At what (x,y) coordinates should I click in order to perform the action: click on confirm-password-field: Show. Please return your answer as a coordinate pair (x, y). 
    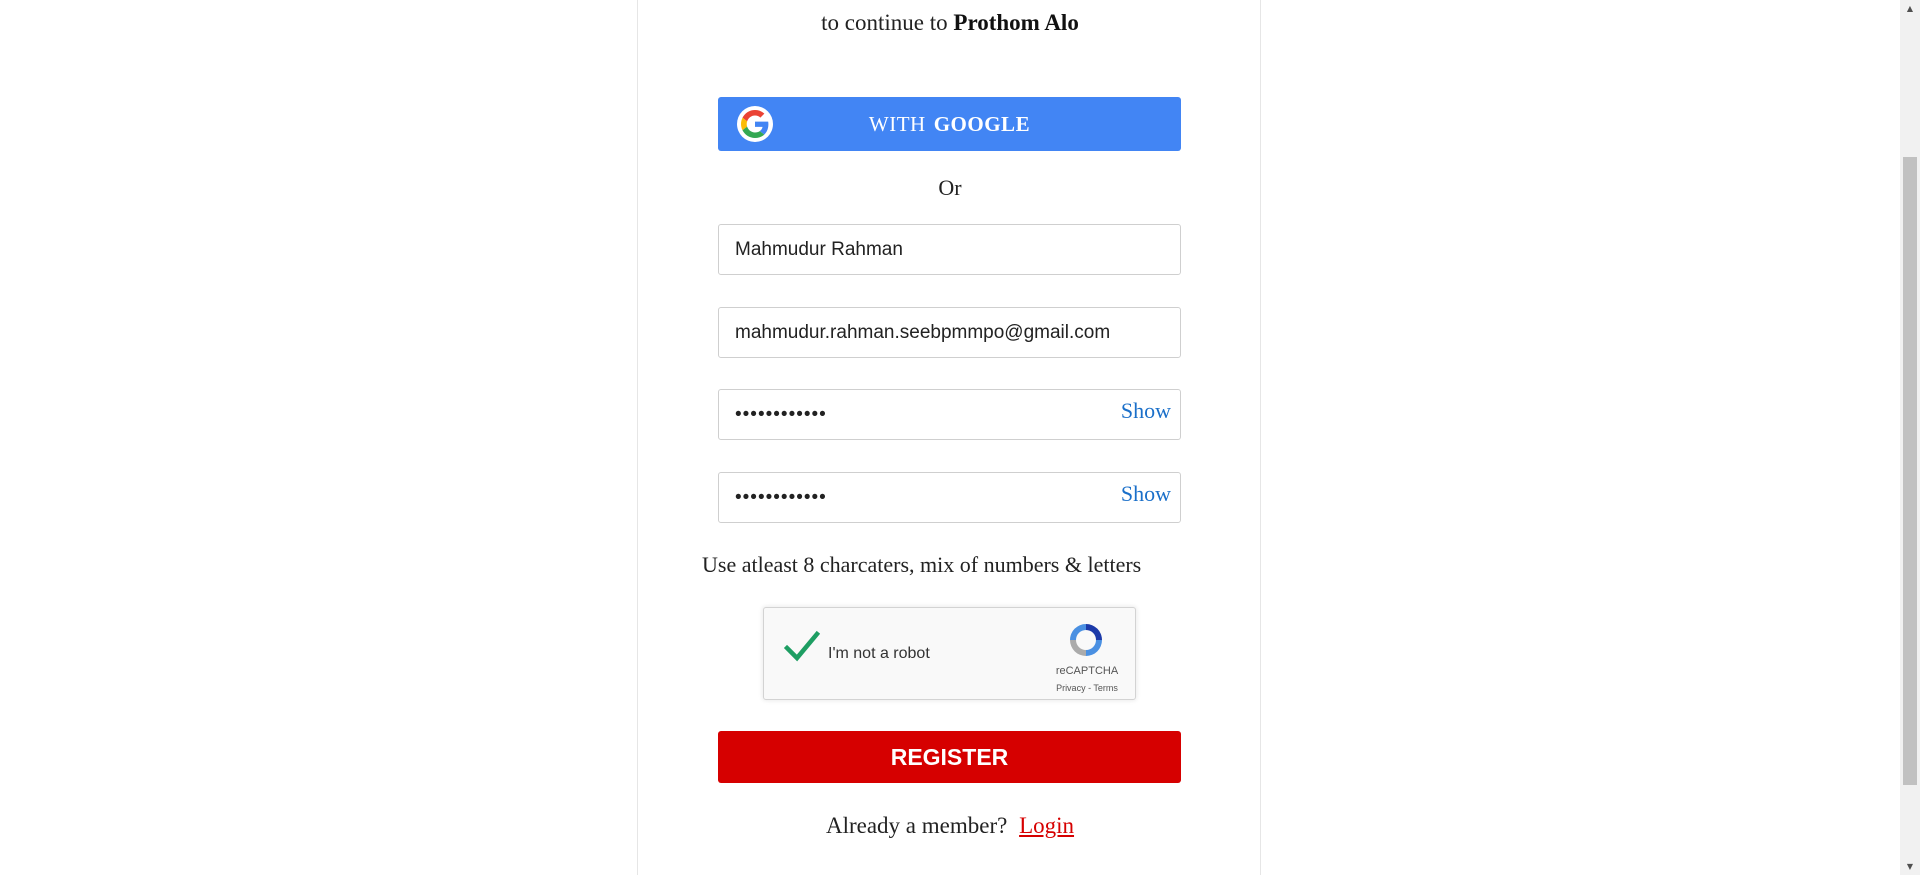
    Looking at the image, I should click on (949, 497).